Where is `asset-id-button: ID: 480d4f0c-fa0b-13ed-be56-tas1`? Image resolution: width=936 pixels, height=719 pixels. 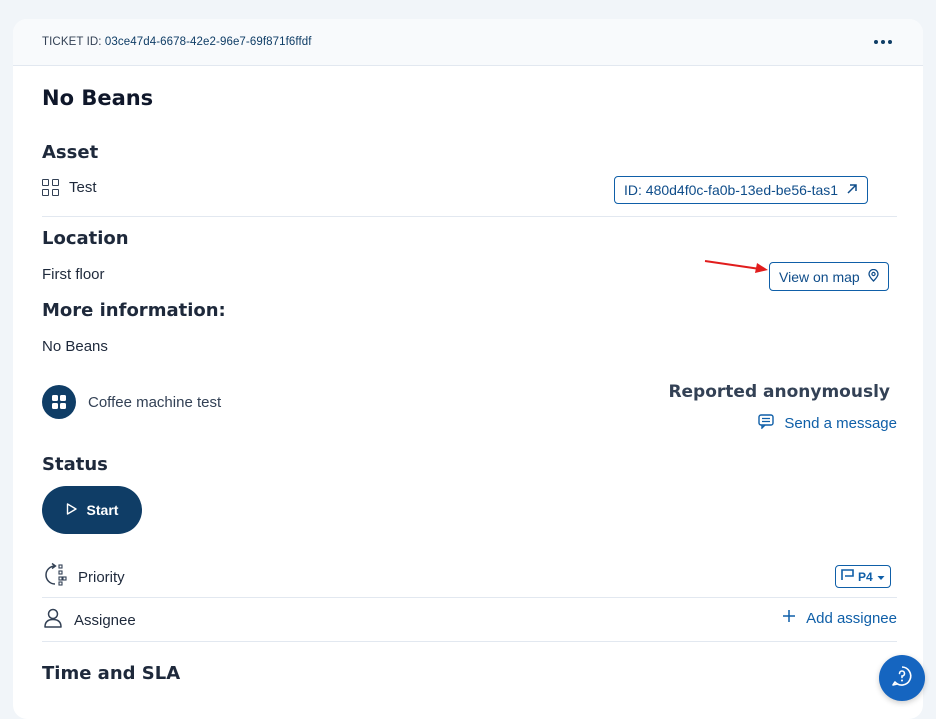 asset-id-button: ID: 480d4f0c-fa0b-13ed-be56-tas1 is located at coordinates (741, 190).